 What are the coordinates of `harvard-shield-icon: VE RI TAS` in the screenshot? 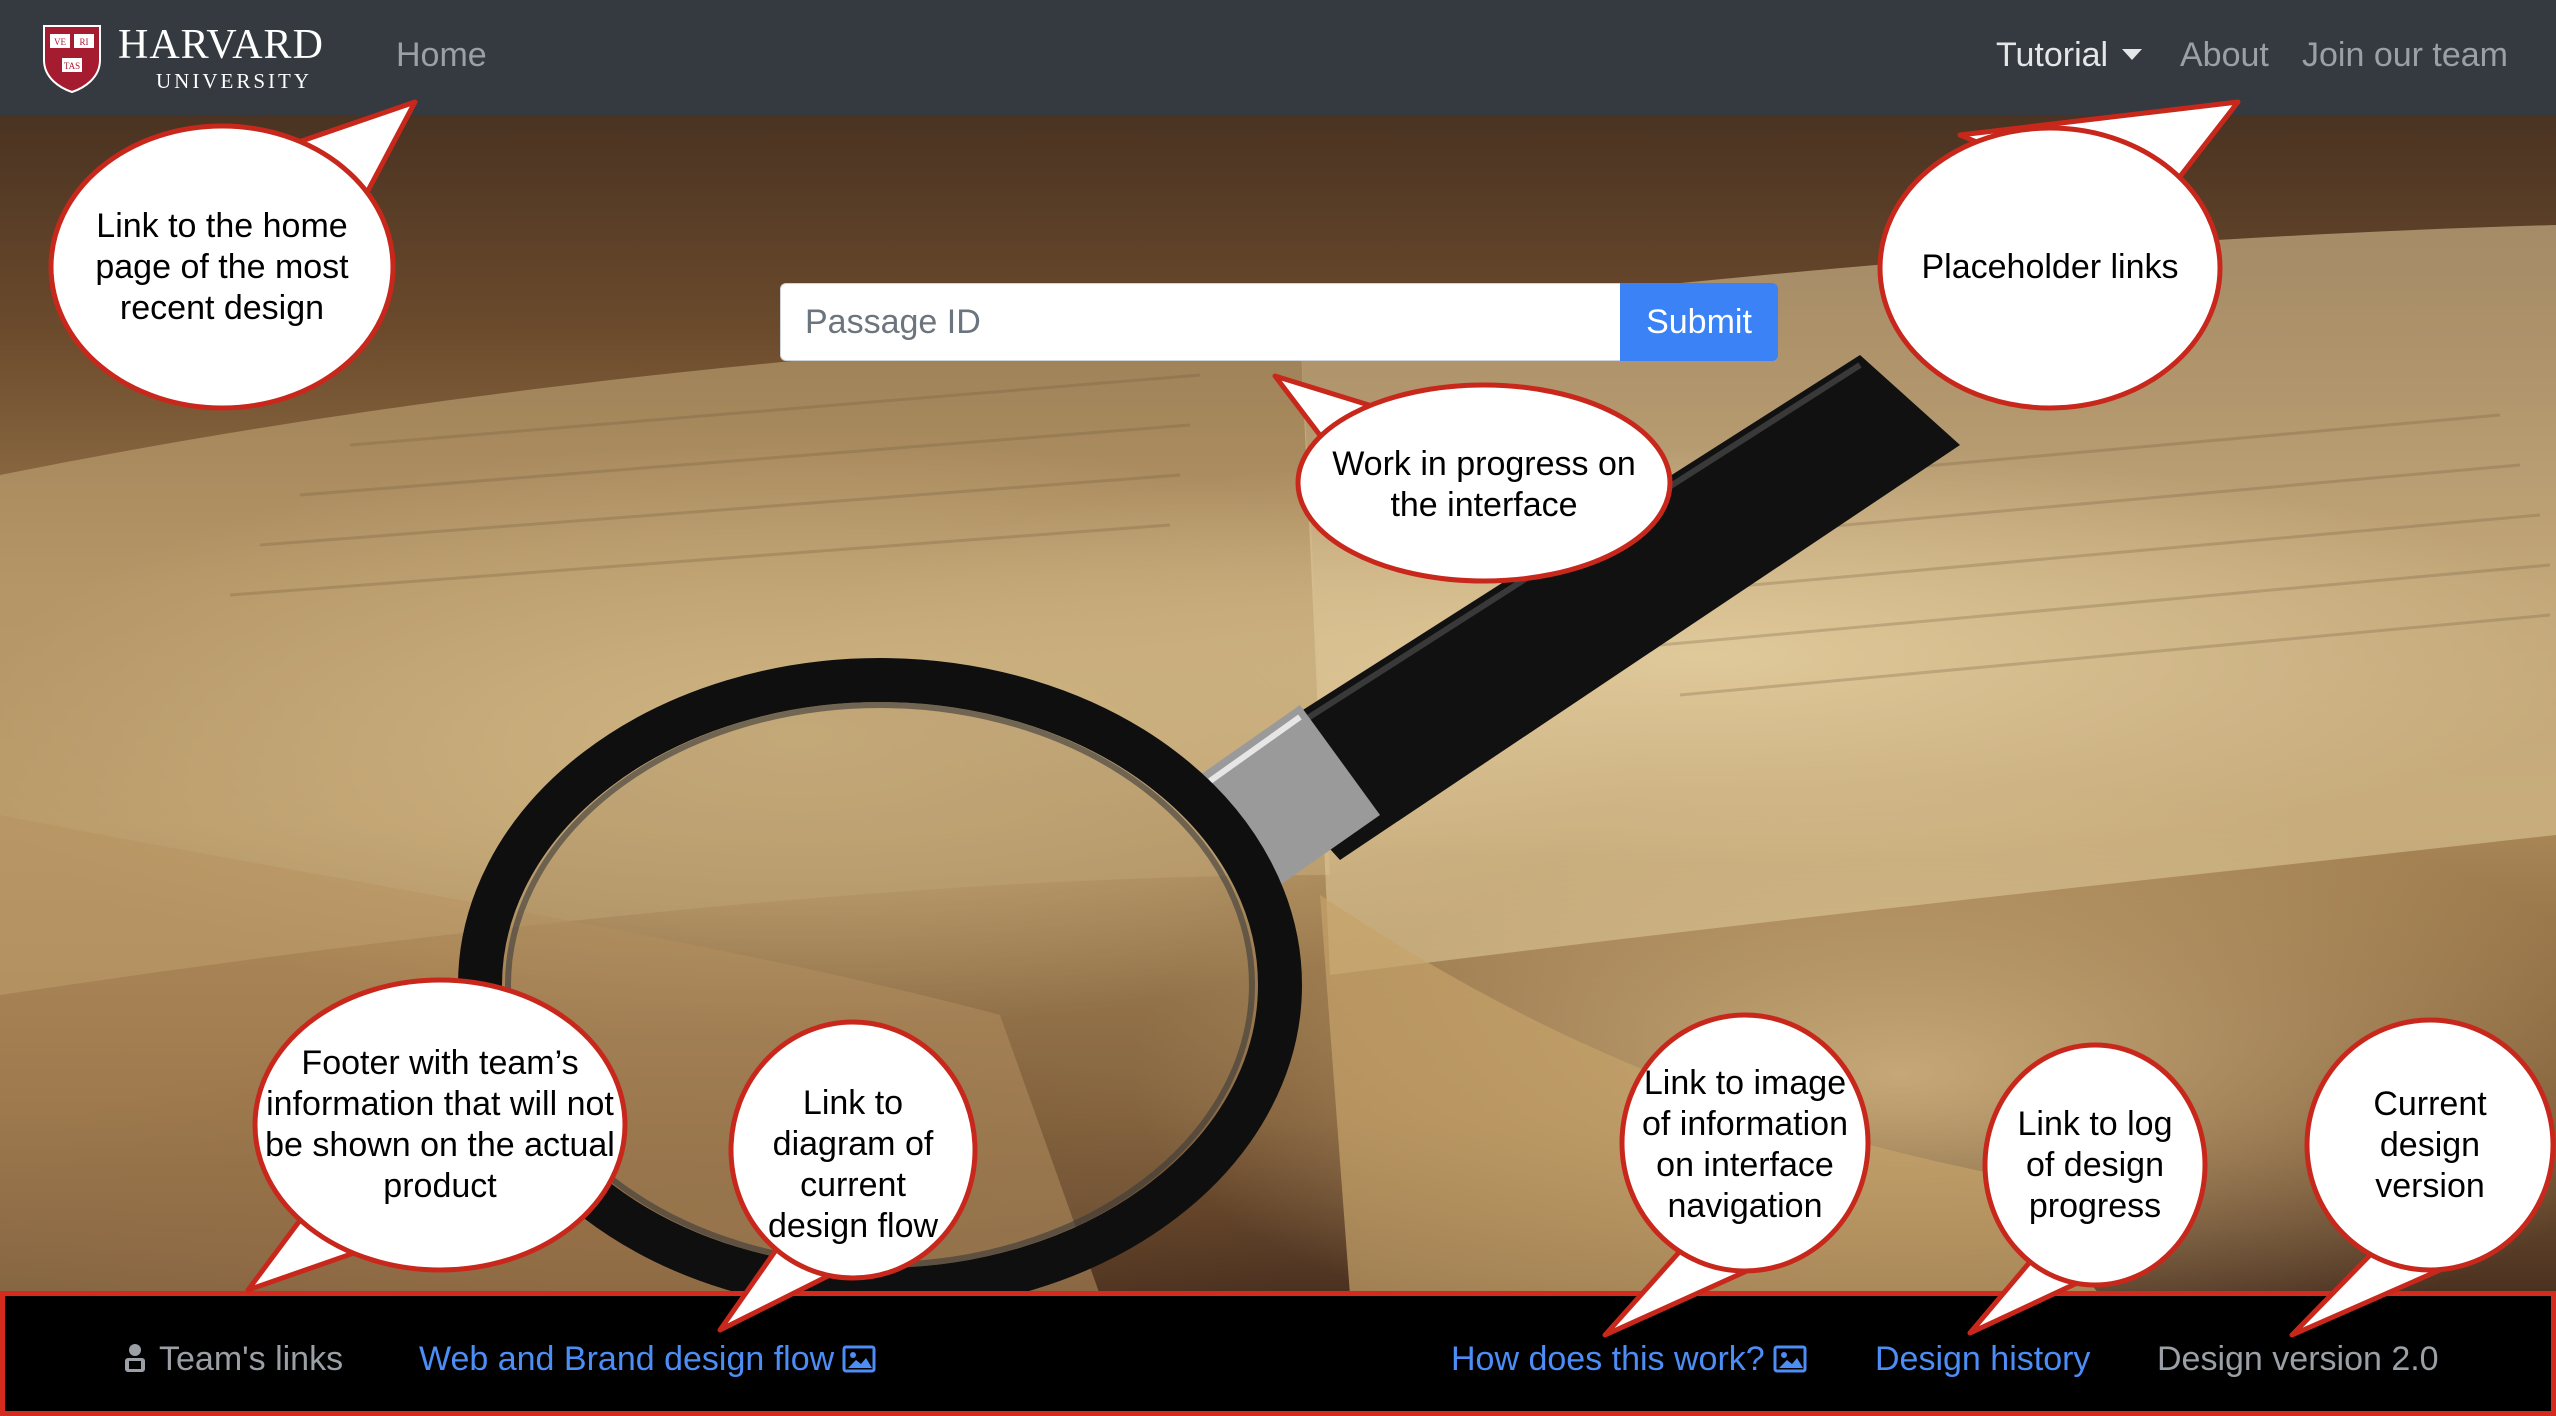 It's located at (72, 59).